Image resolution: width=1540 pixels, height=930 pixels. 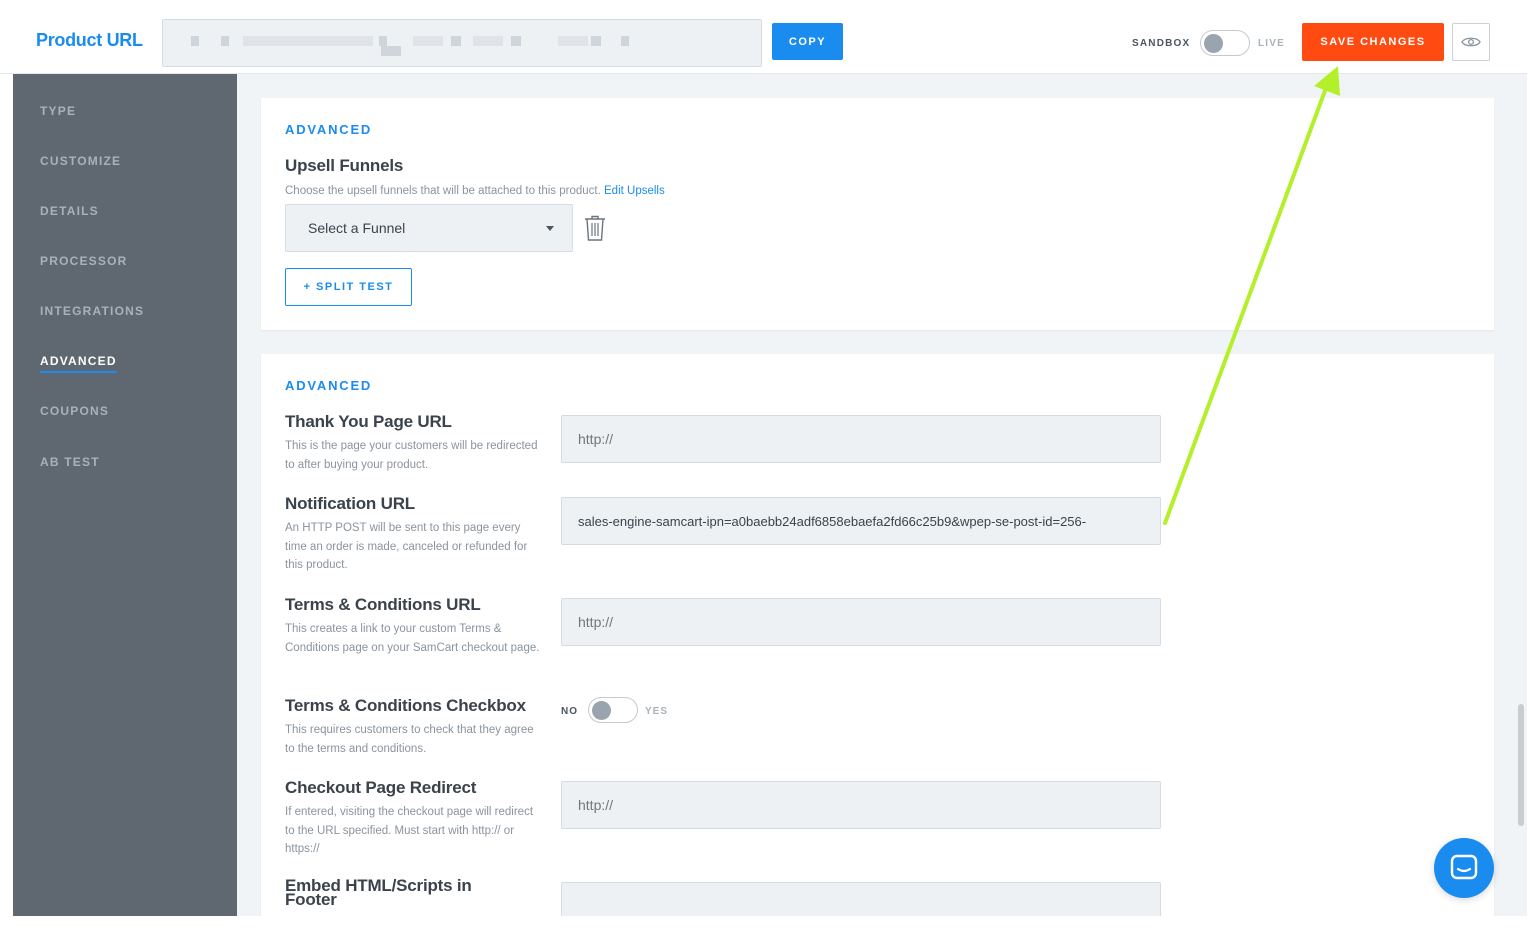 What do you see at coordinates (1521, 765) in the screenshot?
I see `scrollbar-thumb` at bounding box center [1521, 765].